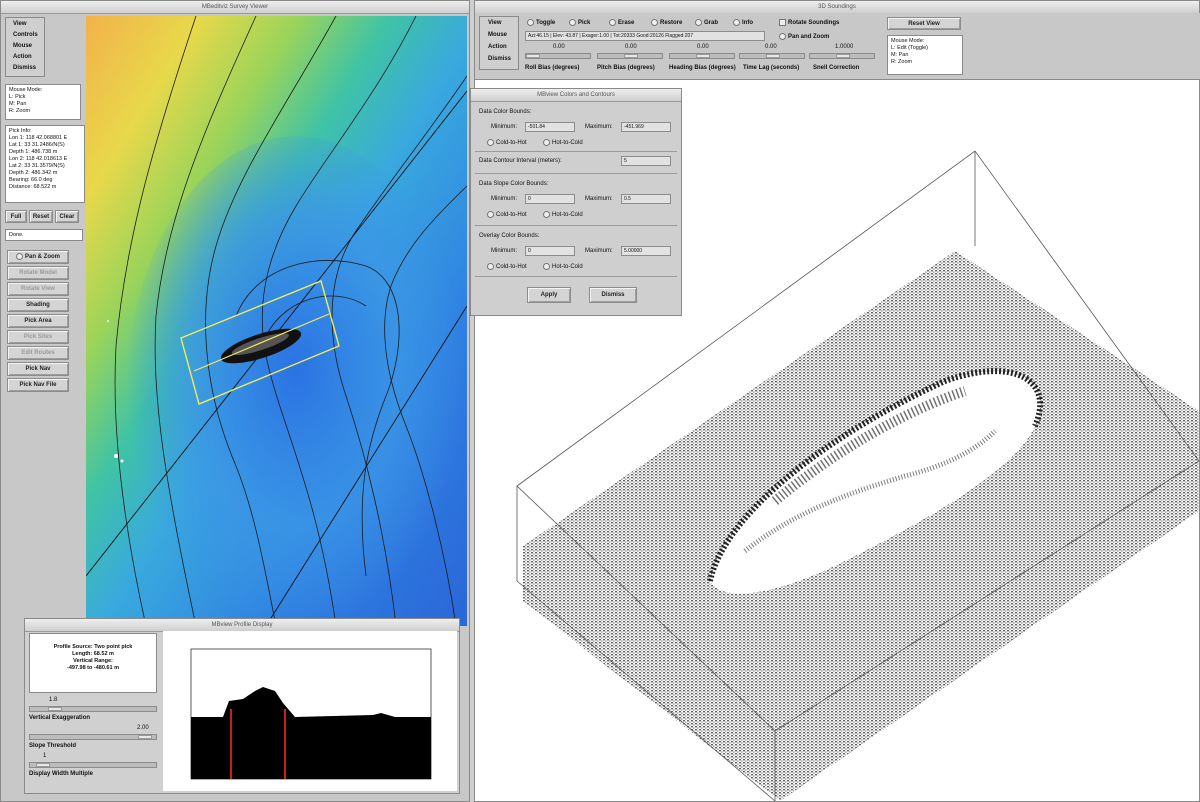 The width and height of the screenshot is (1200, 802). I want to click on slider1-thumb, so click(55, 709).